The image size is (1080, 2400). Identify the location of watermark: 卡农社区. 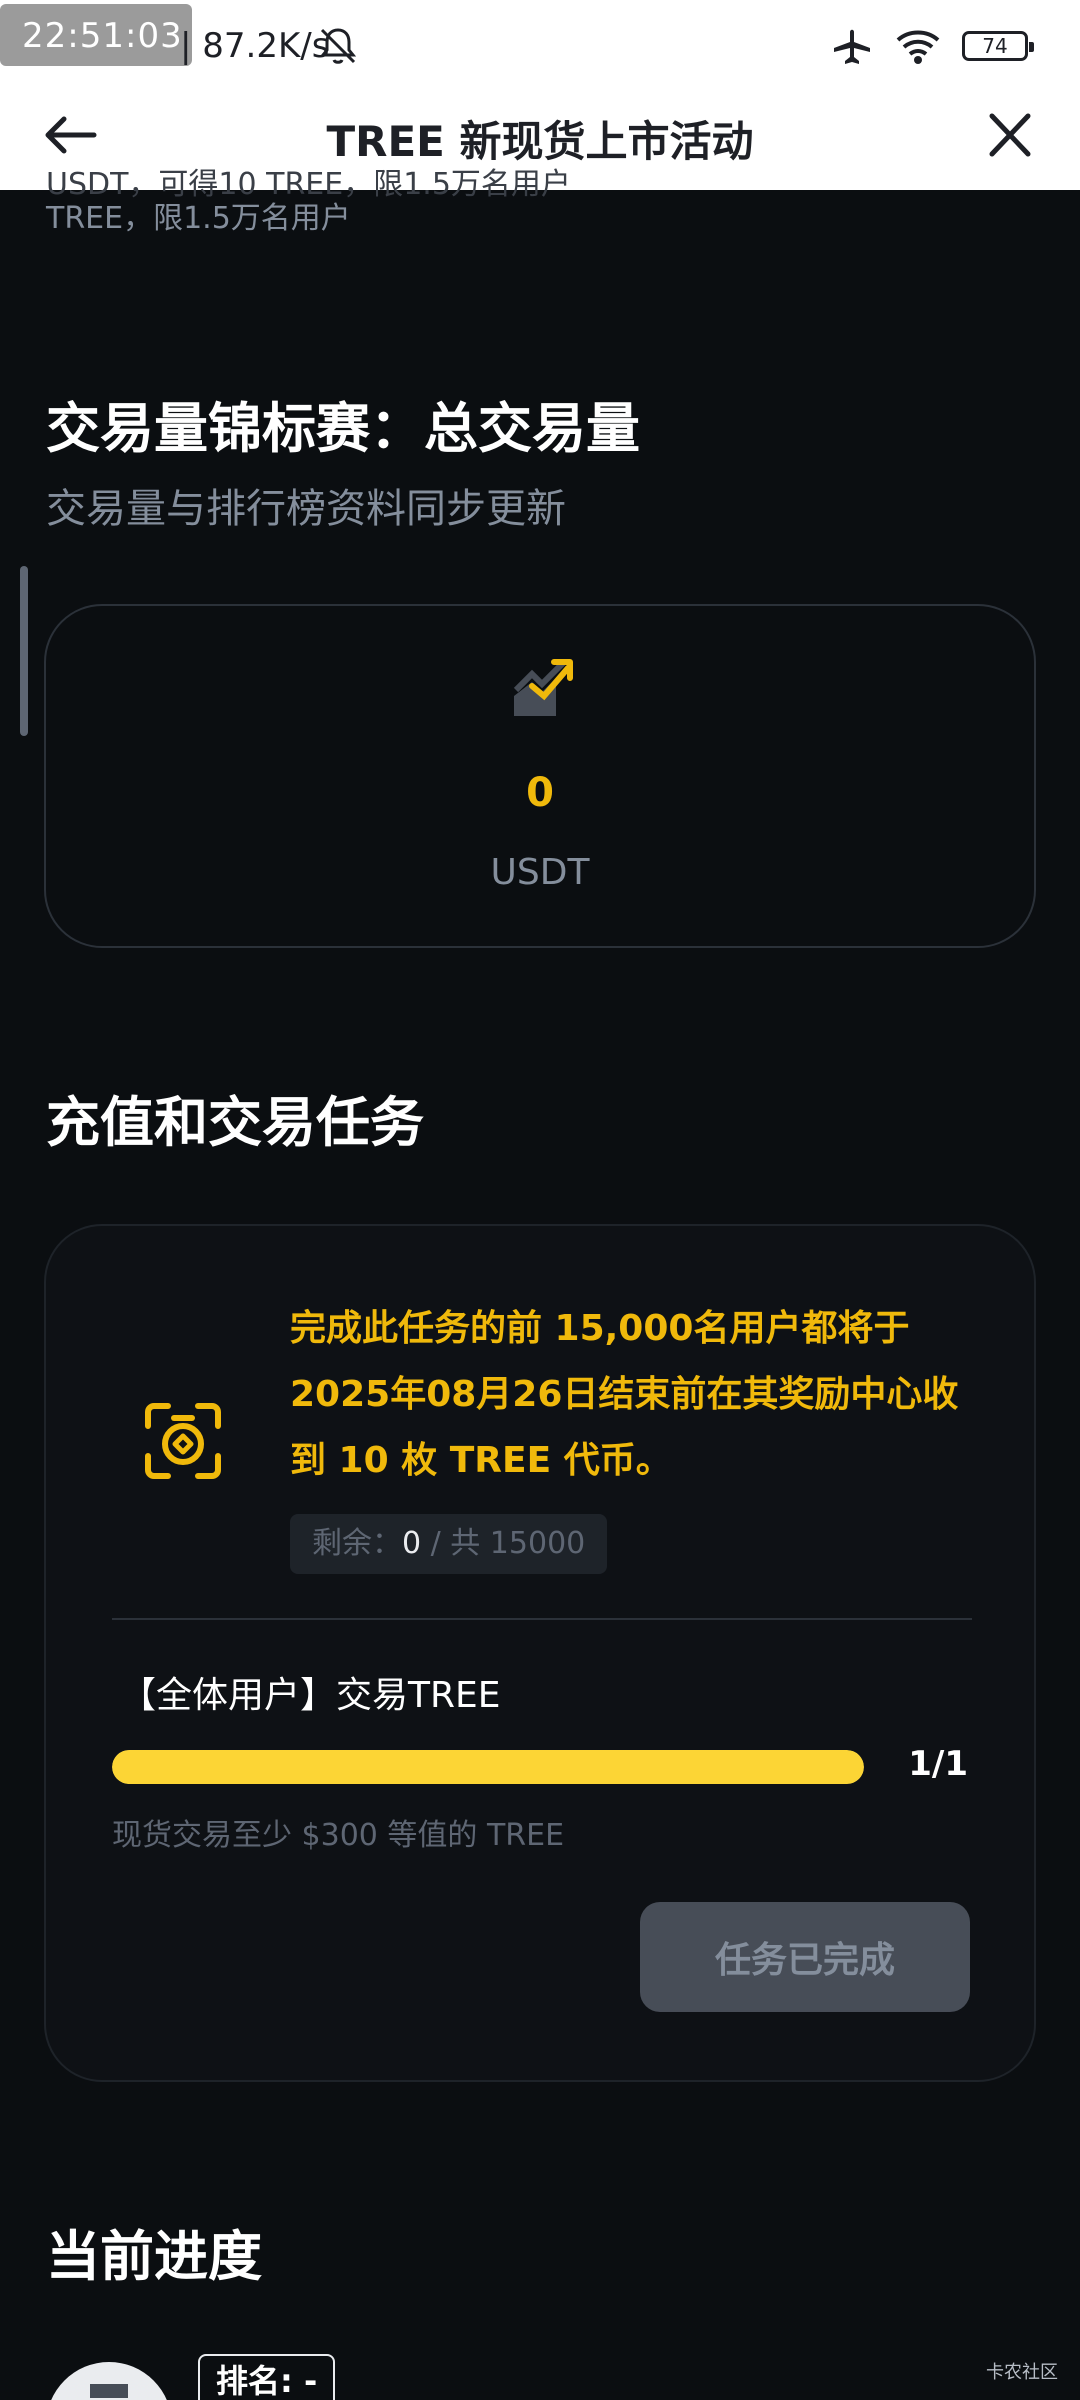
(1022, 2372).